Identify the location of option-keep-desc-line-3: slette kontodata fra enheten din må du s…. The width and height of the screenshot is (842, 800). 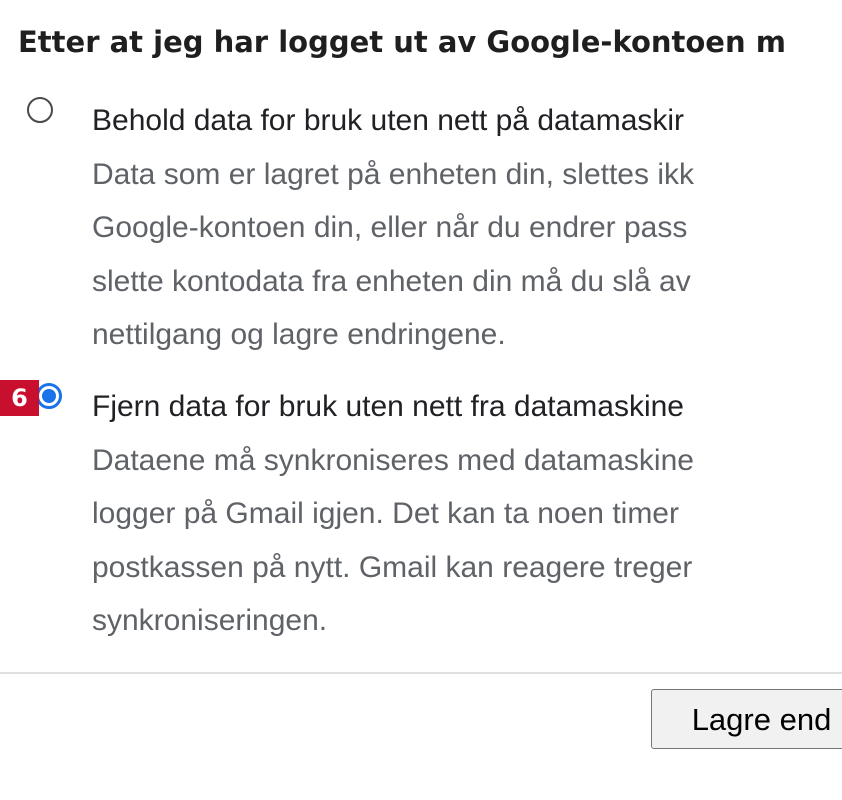
(391, 281).